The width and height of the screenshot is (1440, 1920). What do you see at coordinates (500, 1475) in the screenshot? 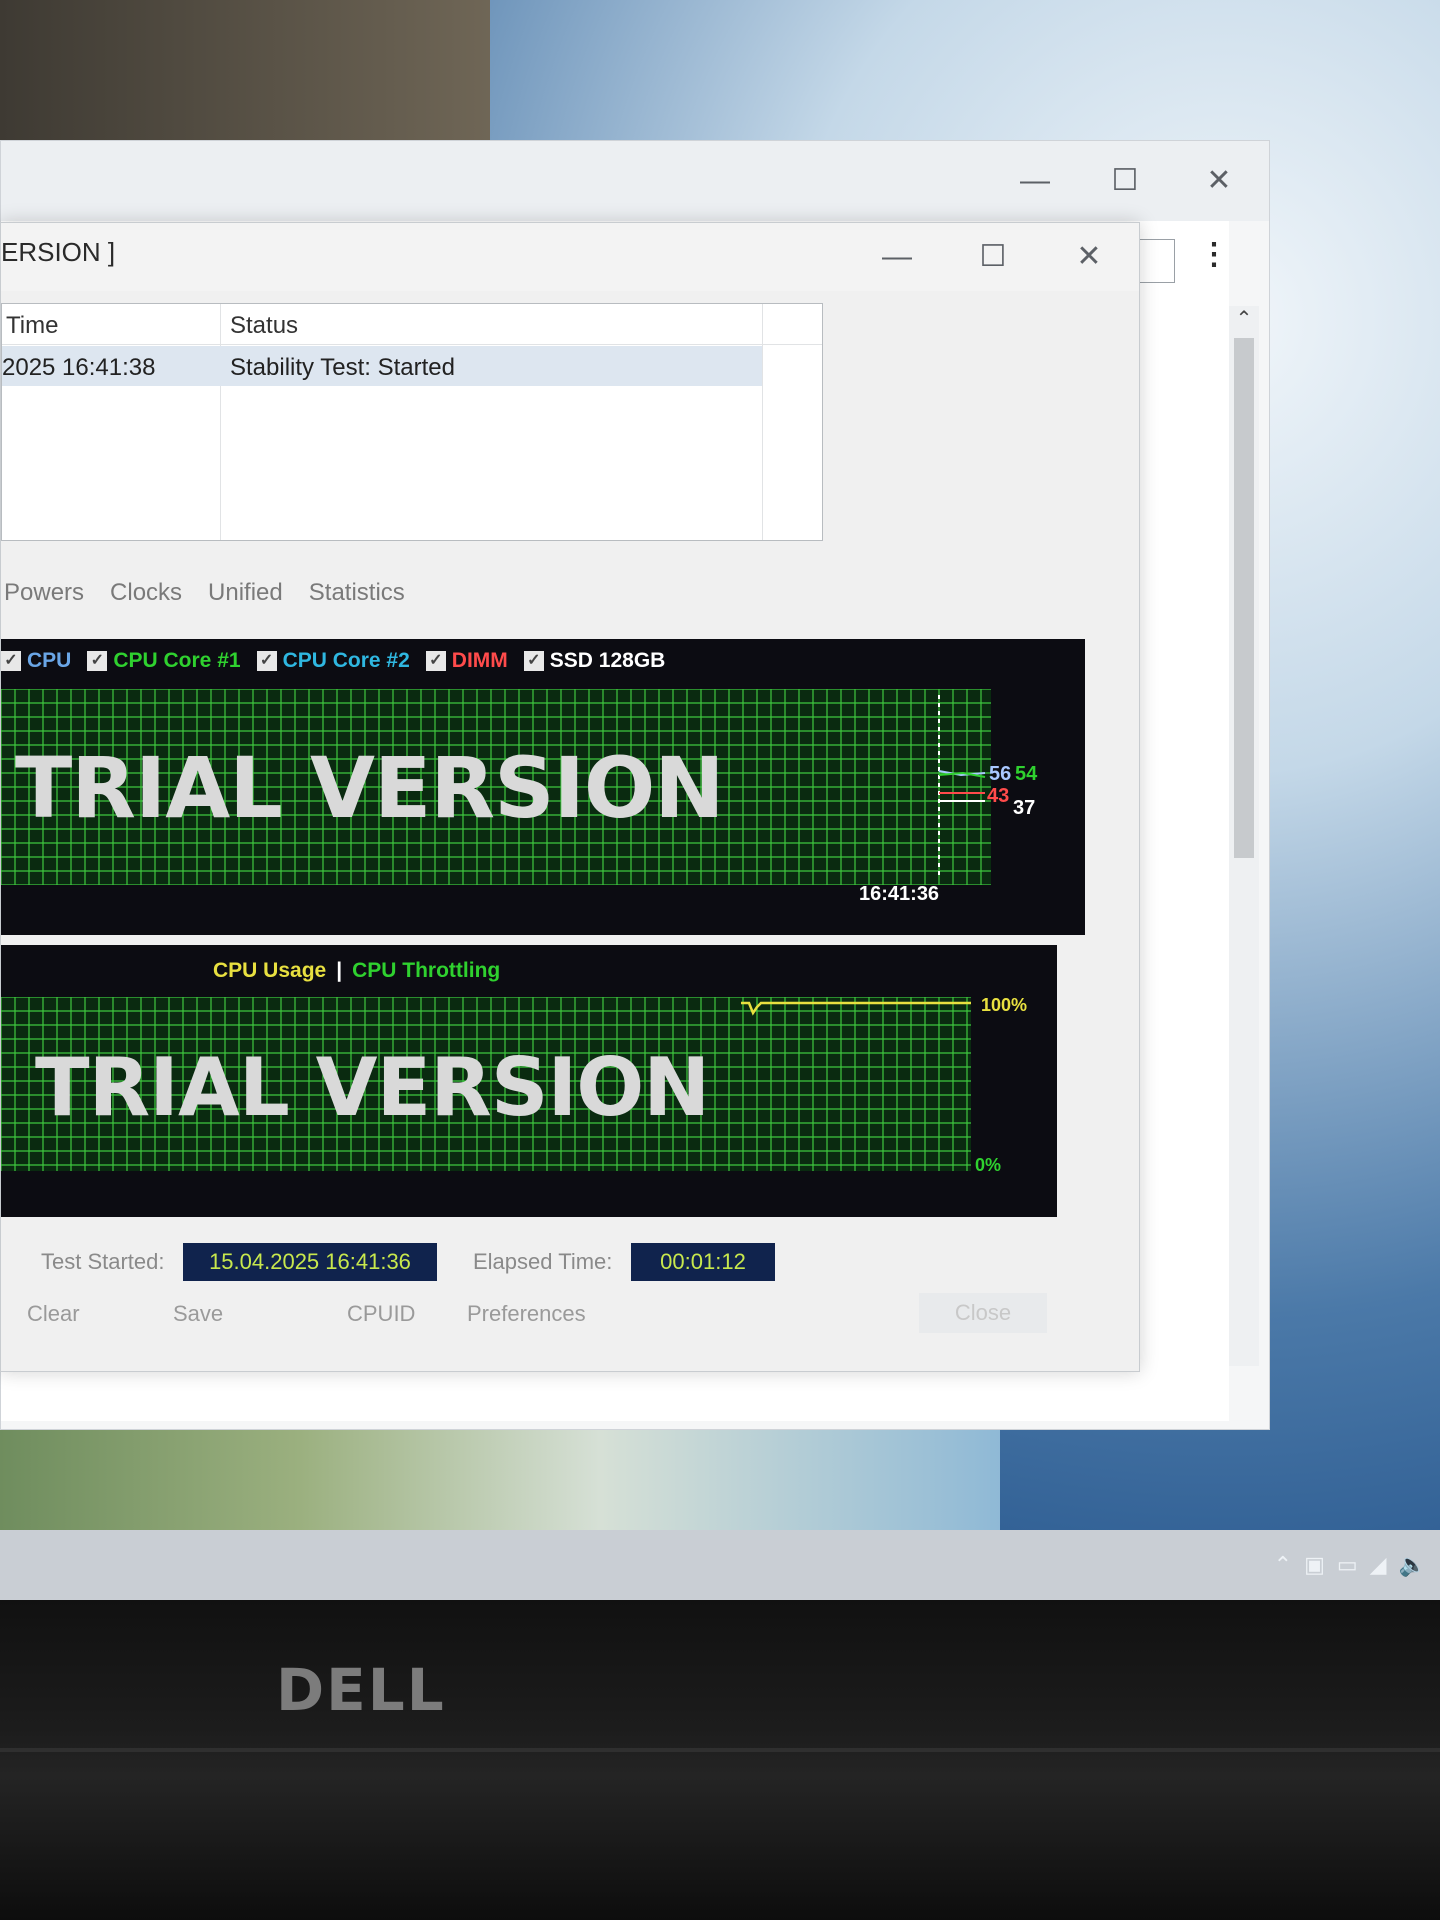
I see `wallpaper-landscape` at bounding box center [500, 1475].